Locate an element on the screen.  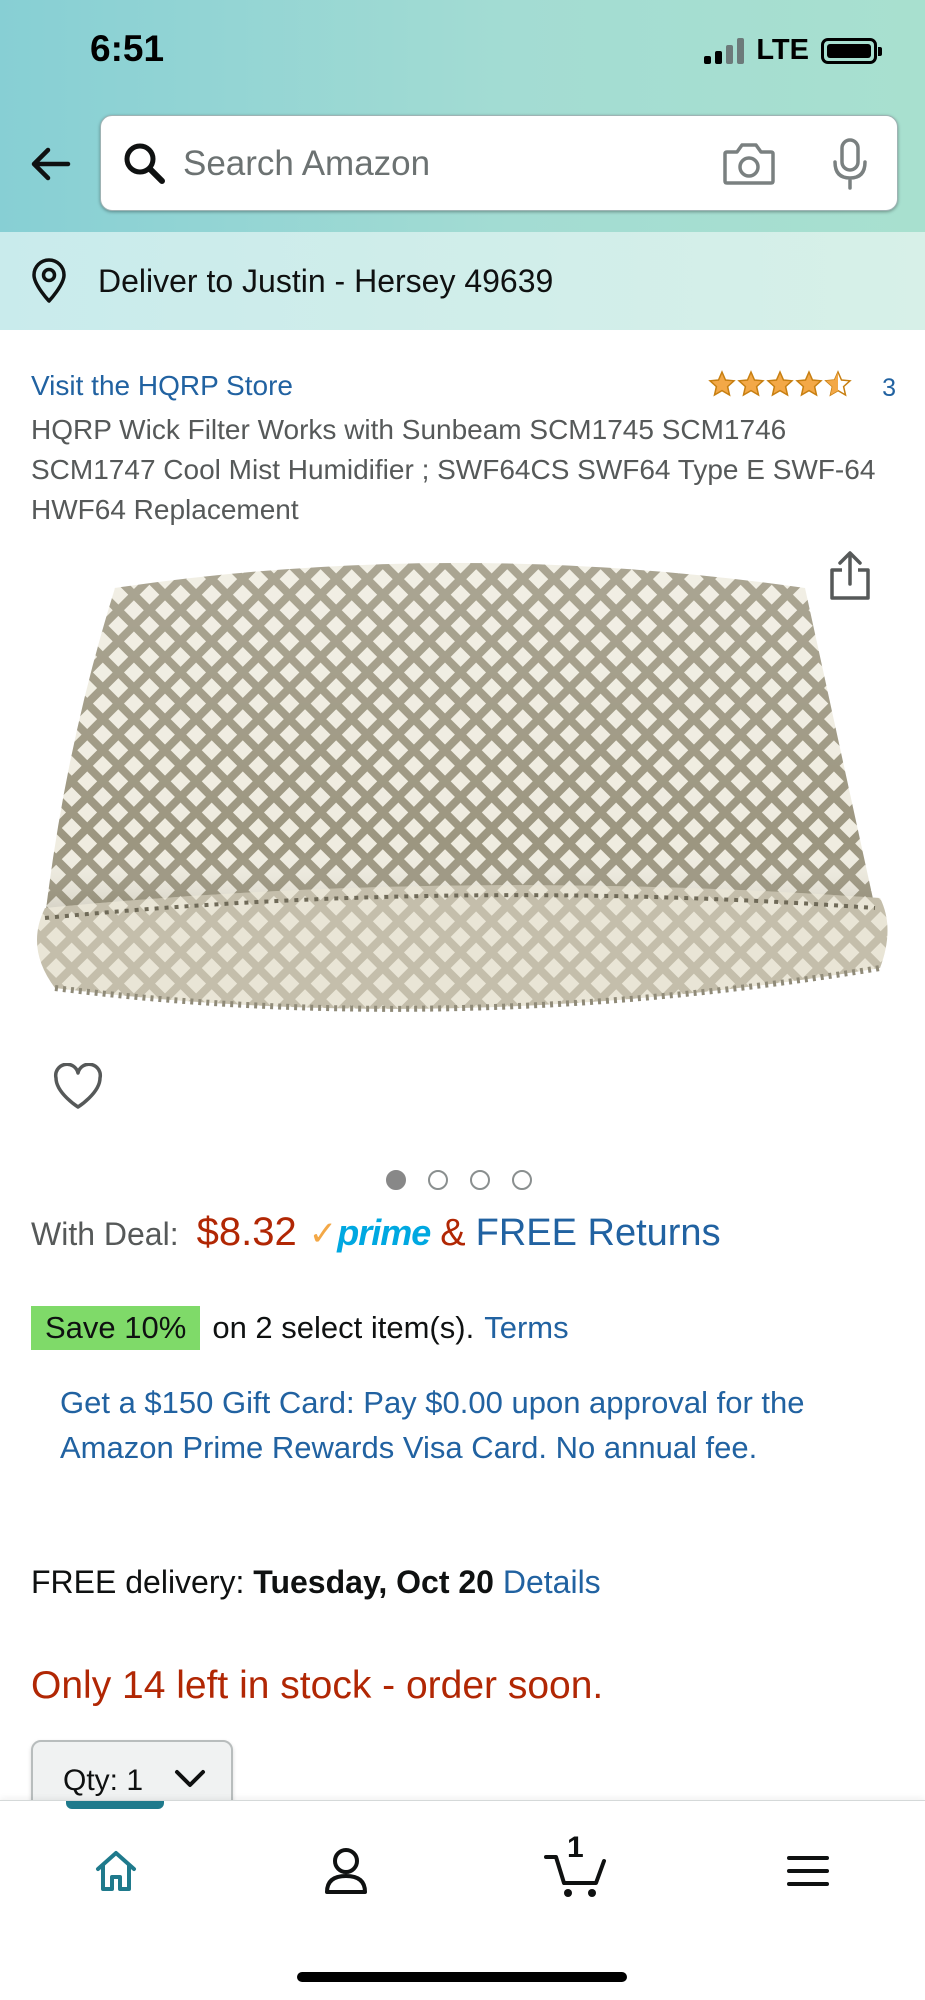
quantity-label: Qty: 1 is located at coordinates (103, 1780).